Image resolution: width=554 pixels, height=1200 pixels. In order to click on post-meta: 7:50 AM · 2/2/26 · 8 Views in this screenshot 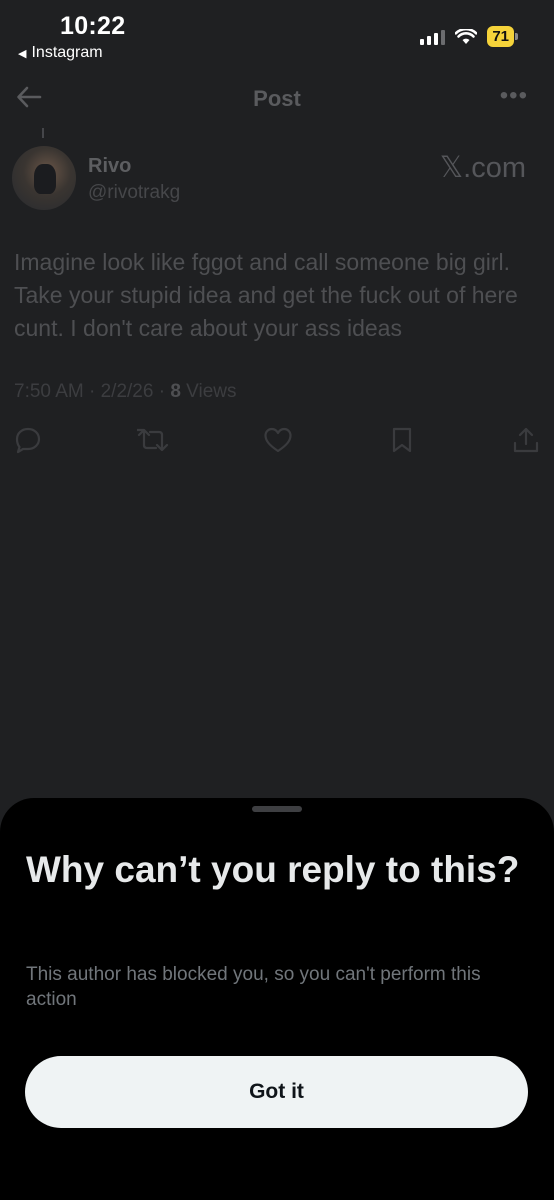, I will do `click(125, 392)`.